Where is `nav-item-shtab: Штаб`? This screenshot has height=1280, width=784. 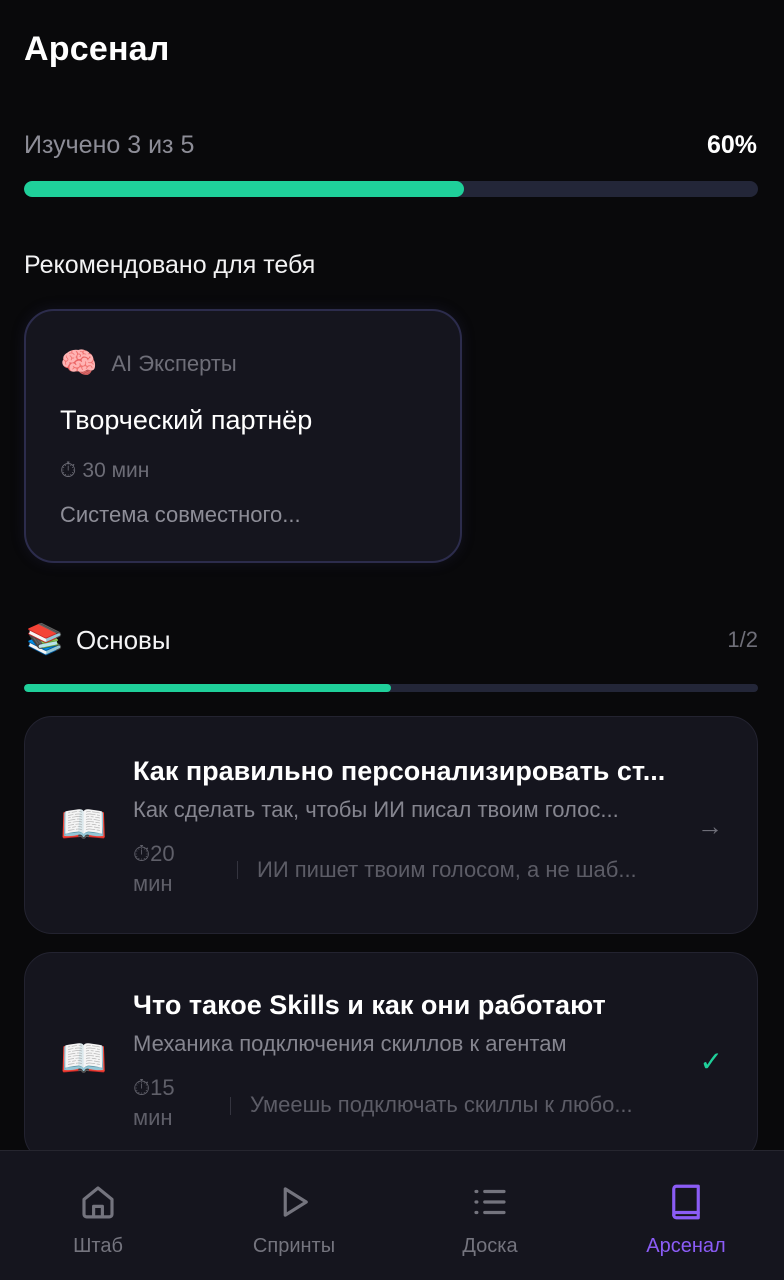 nav-item-shtab: Штаб is located at coordinates (98, 1215).